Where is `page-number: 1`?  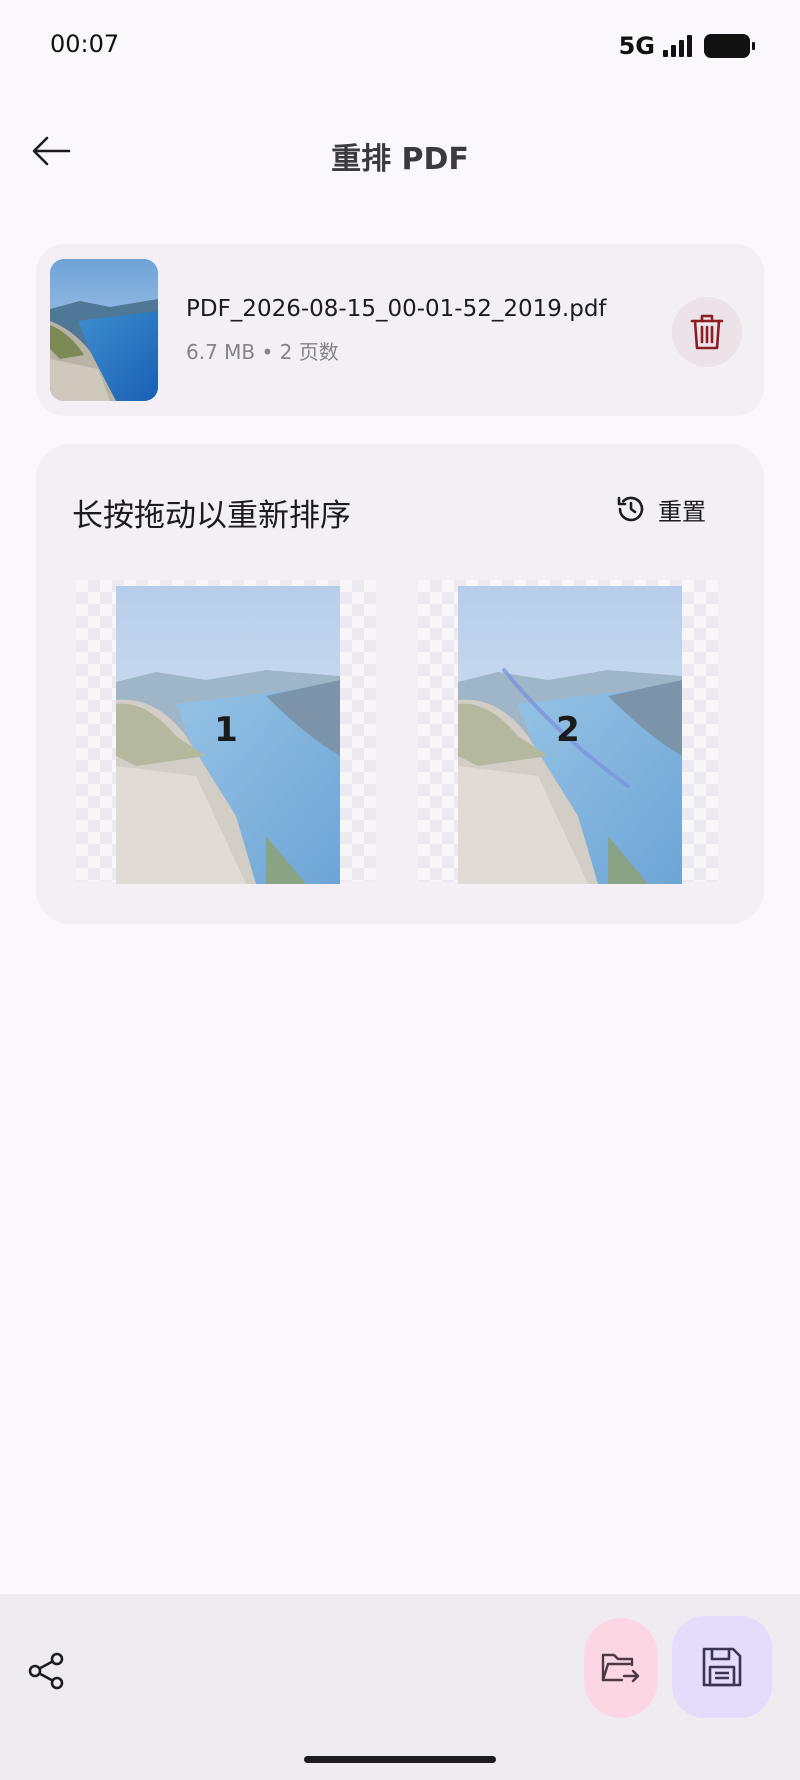
page-number: 1 is located at coordinates (226, 730).